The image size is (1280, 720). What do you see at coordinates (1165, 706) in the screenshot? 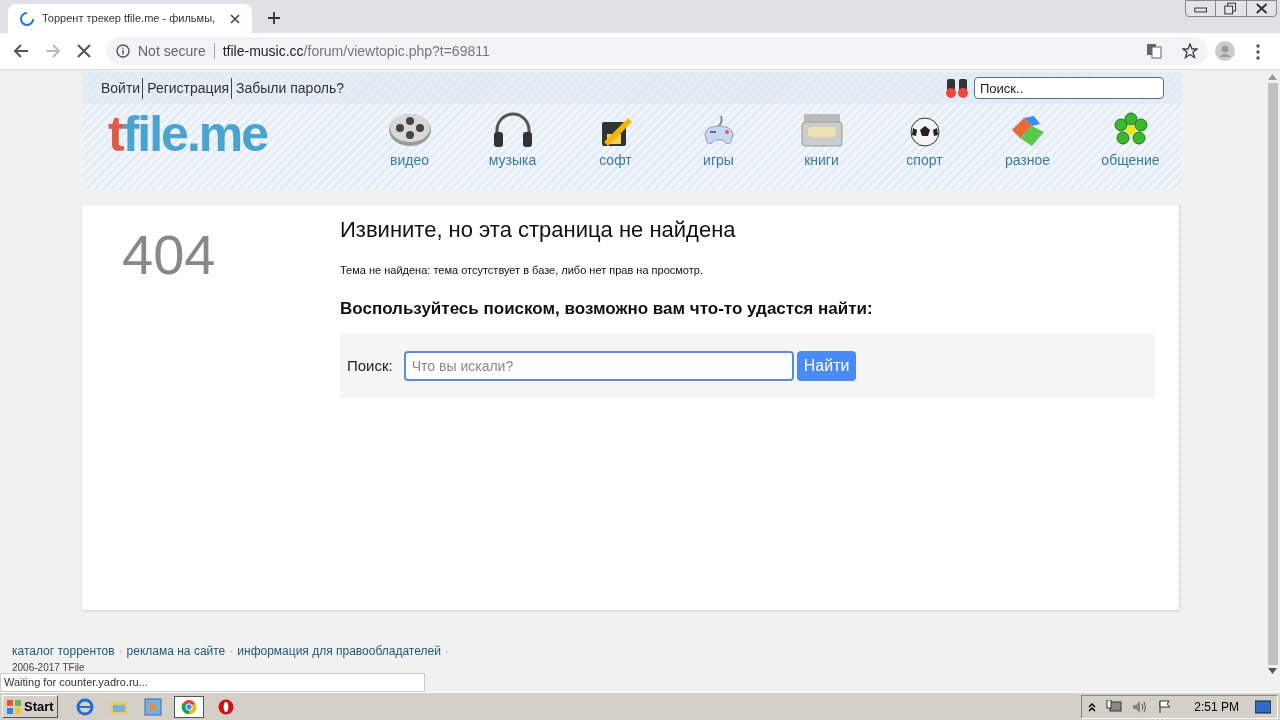
I see `flag-icon` at bounding box center [1165, 706].